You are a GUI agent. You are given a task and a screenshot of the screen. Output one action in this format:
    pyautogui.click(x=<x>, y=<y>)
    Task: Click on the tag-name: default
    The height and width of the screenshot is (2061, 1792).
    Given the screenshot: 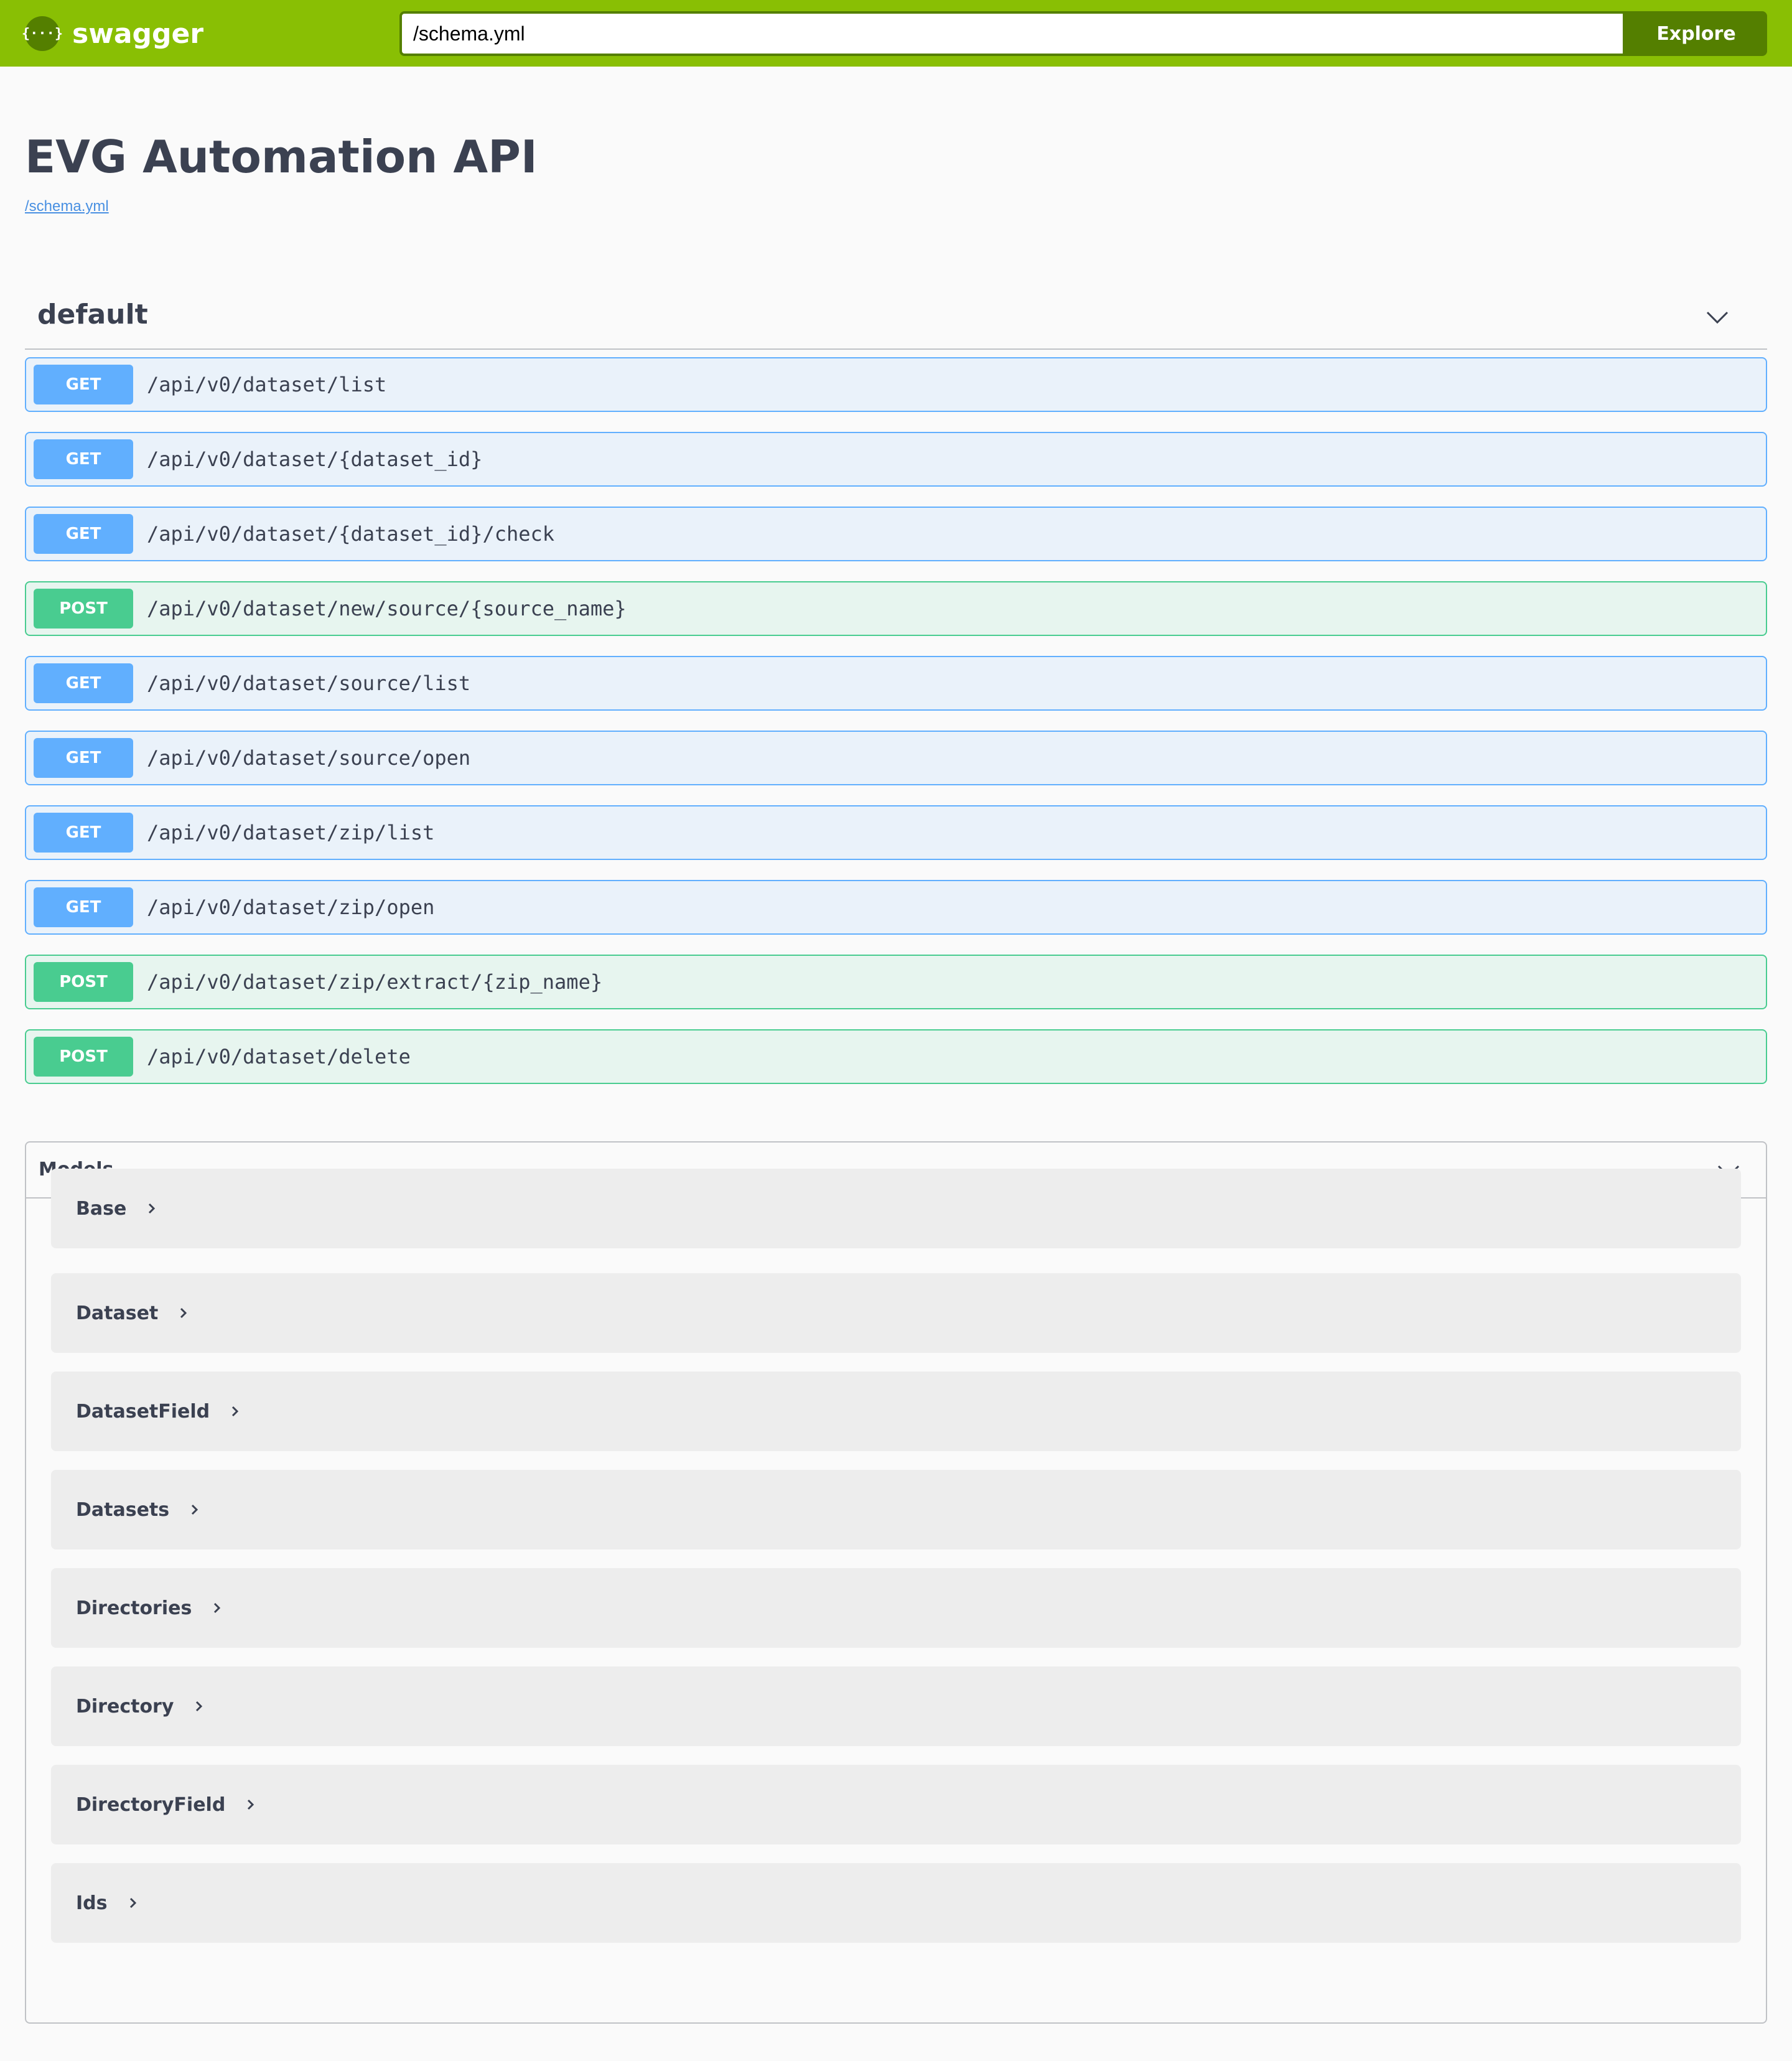 What is the action you would take?
    pyautogui.click(x=92, y=314)
    